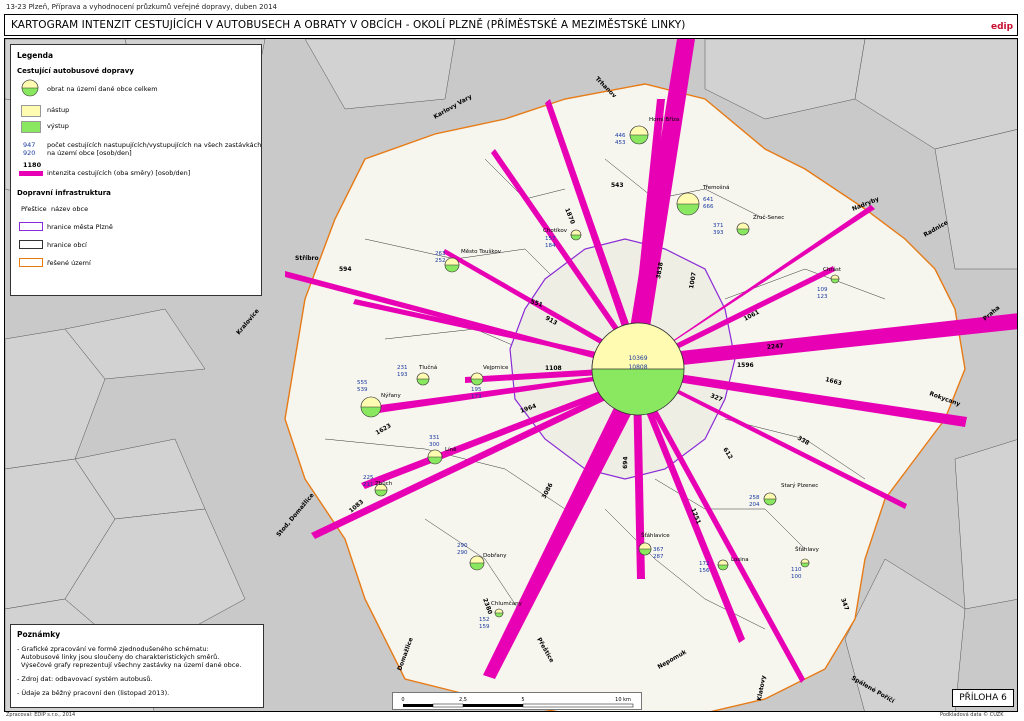 The width and height of the screenshot is (1024, 721). I want to click on town-board: 195, so click(476, 390).